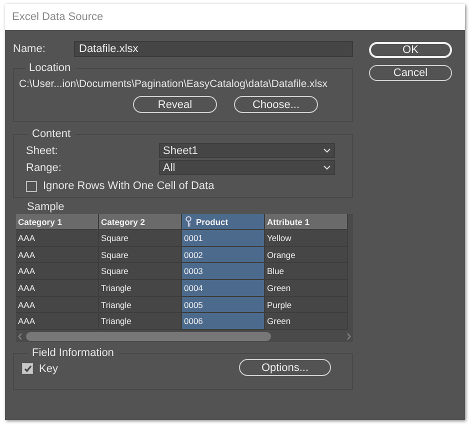 Image resolution: width=474 pixels, height=426 pixels. What do you see at coordinates (306, 222) in the screenshot?
I see `column-header: Attribute 1` at bounding box center [306, 222].